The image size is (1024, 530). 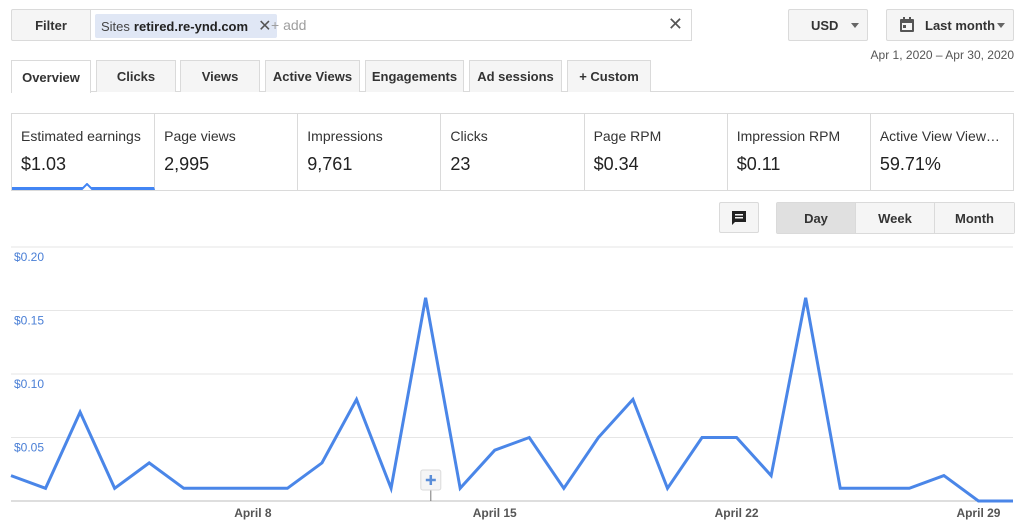 I want to click on granularity-label: Month, so click(x=974, y=218).